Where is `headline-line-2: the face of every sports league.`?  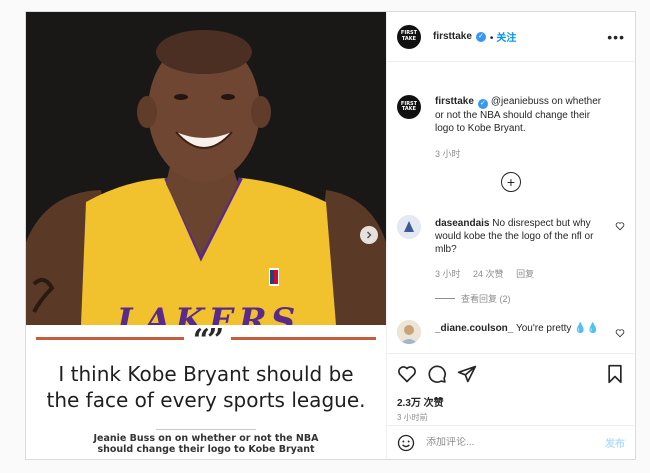 headline-line-2: the face of every sports league. is located at coordinates (206, 400).